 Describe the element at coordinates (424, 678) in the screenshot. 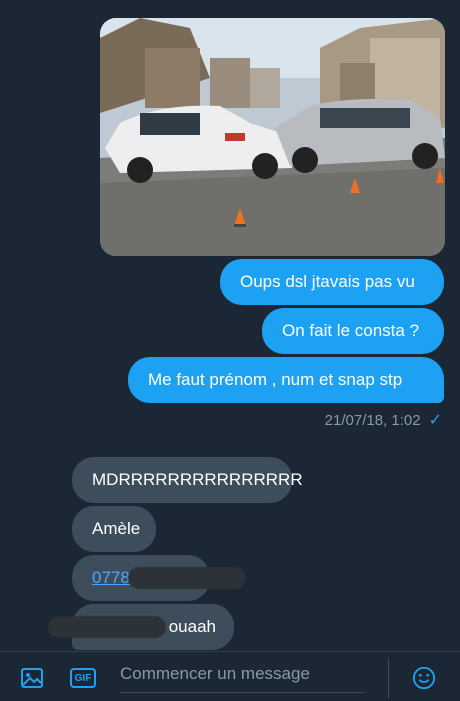

I see `emoji-icon` at that location.